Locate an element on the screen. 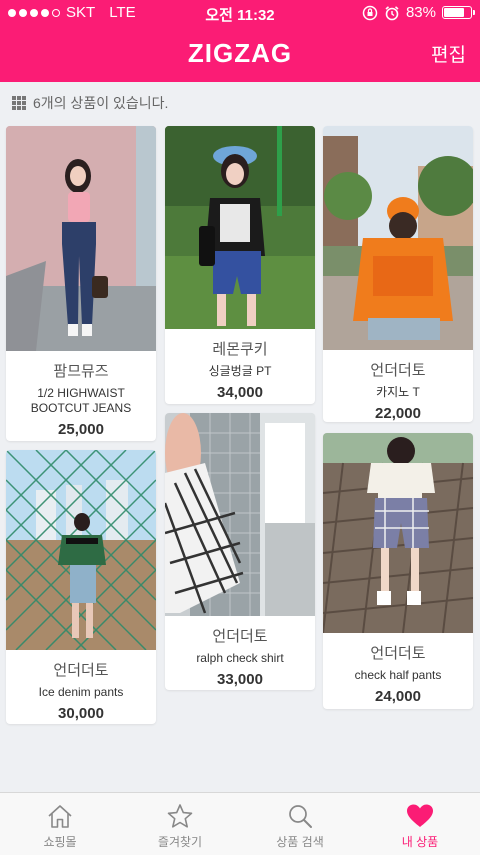 The height and width of the screenshot is (855, 480). product-name: Ice denim pants is located at coordinates (81, 692).